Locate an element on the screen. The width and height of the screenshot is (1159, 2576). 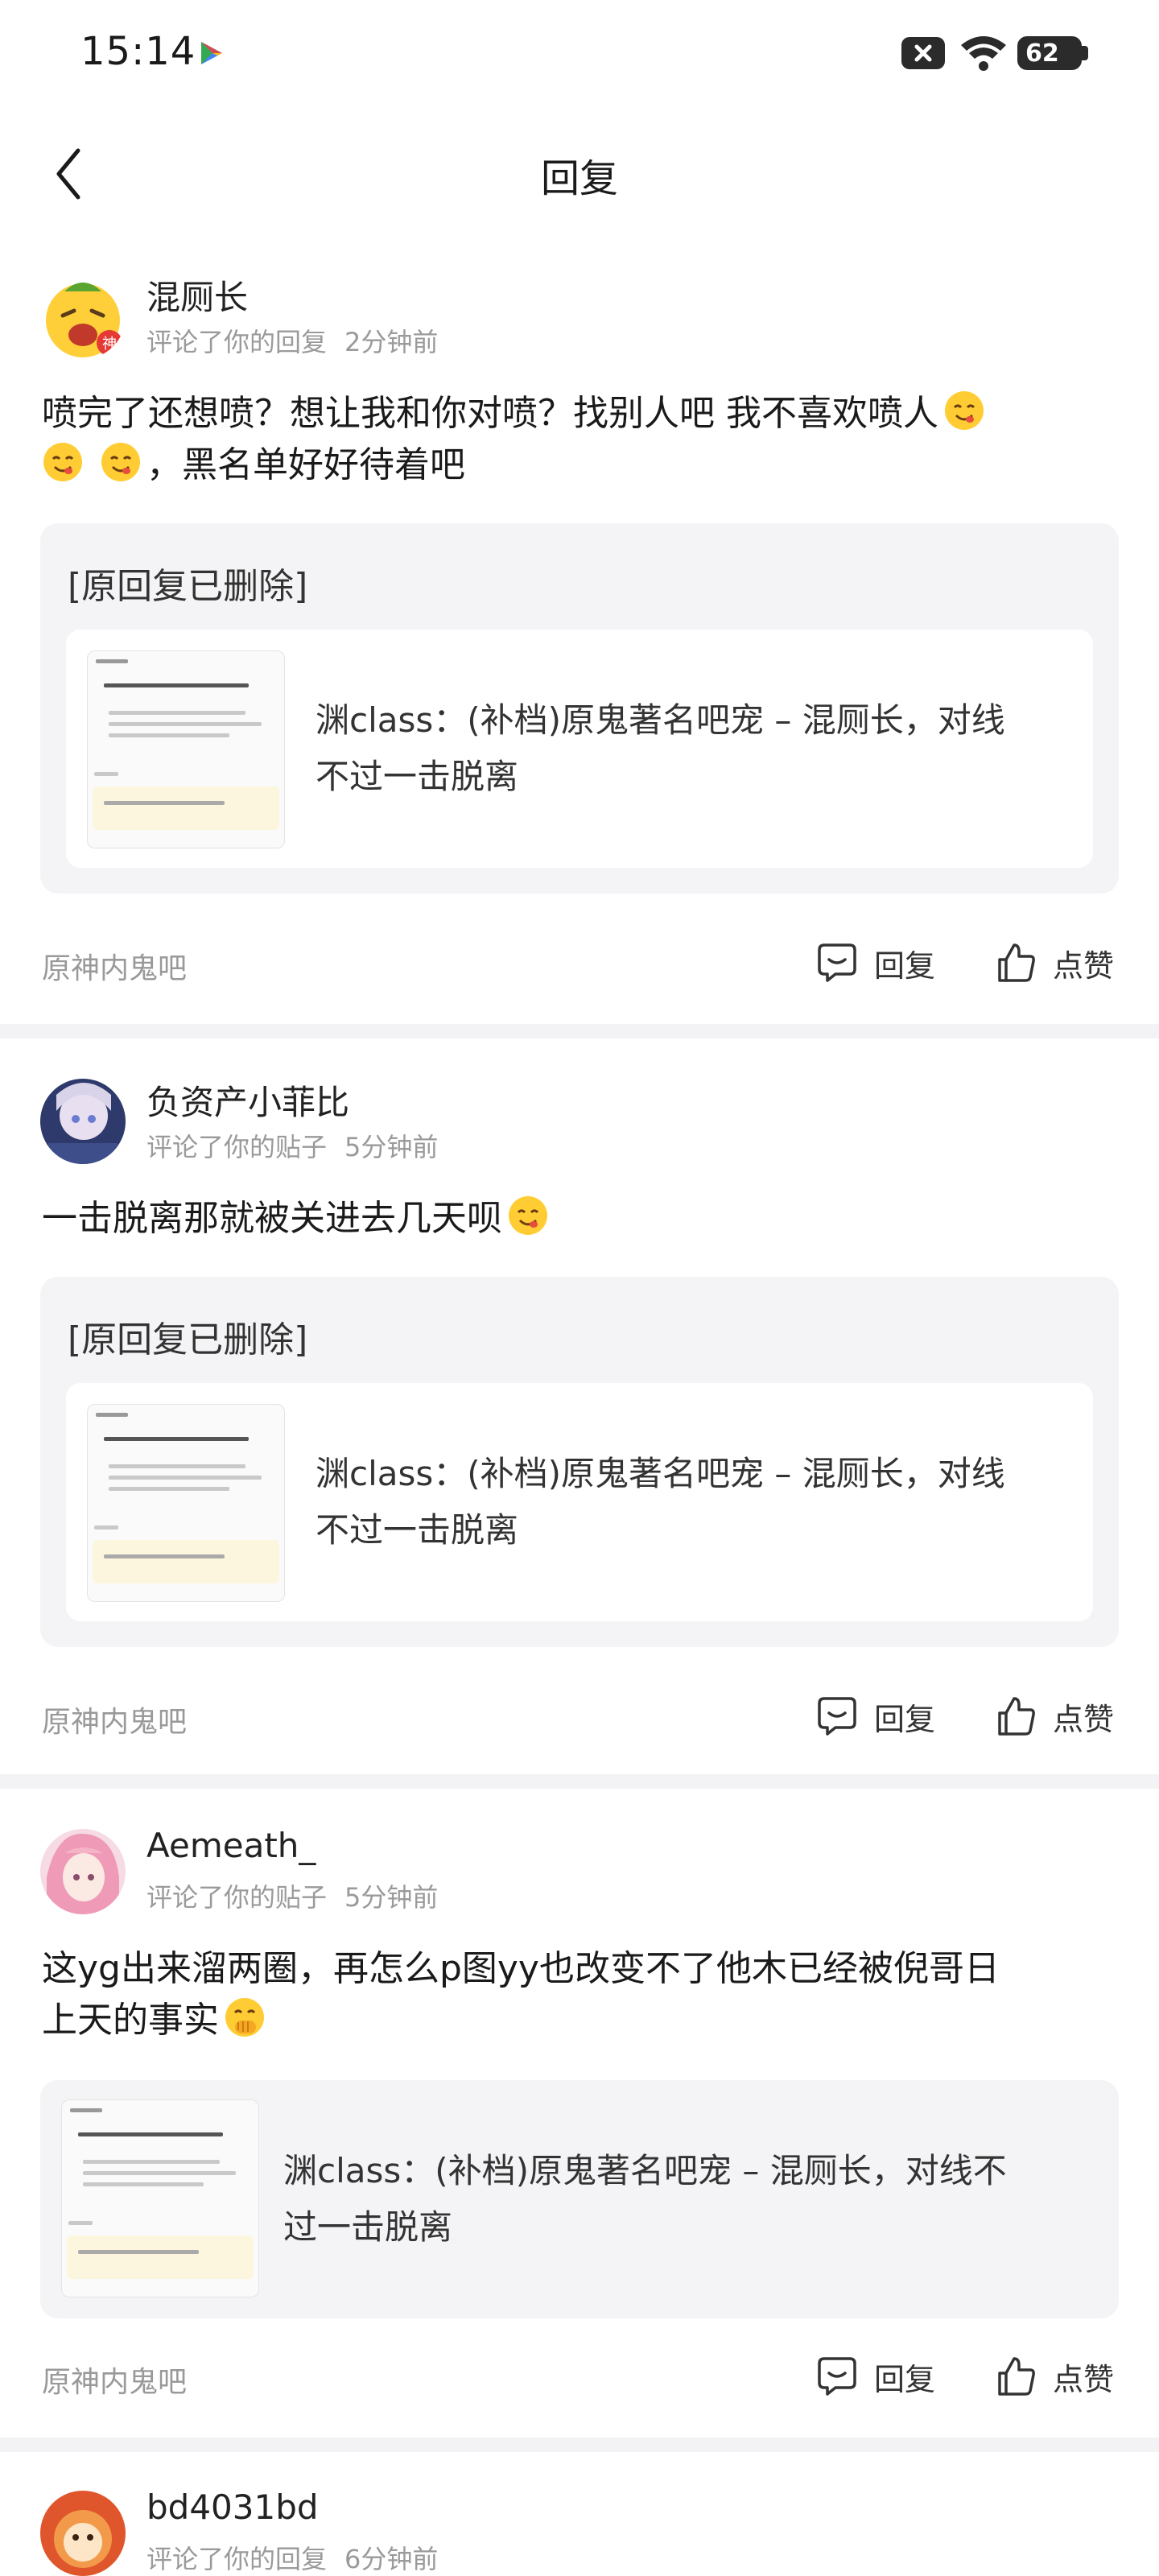
battery-indicator: 62 is located at coordinates (1052, 53).